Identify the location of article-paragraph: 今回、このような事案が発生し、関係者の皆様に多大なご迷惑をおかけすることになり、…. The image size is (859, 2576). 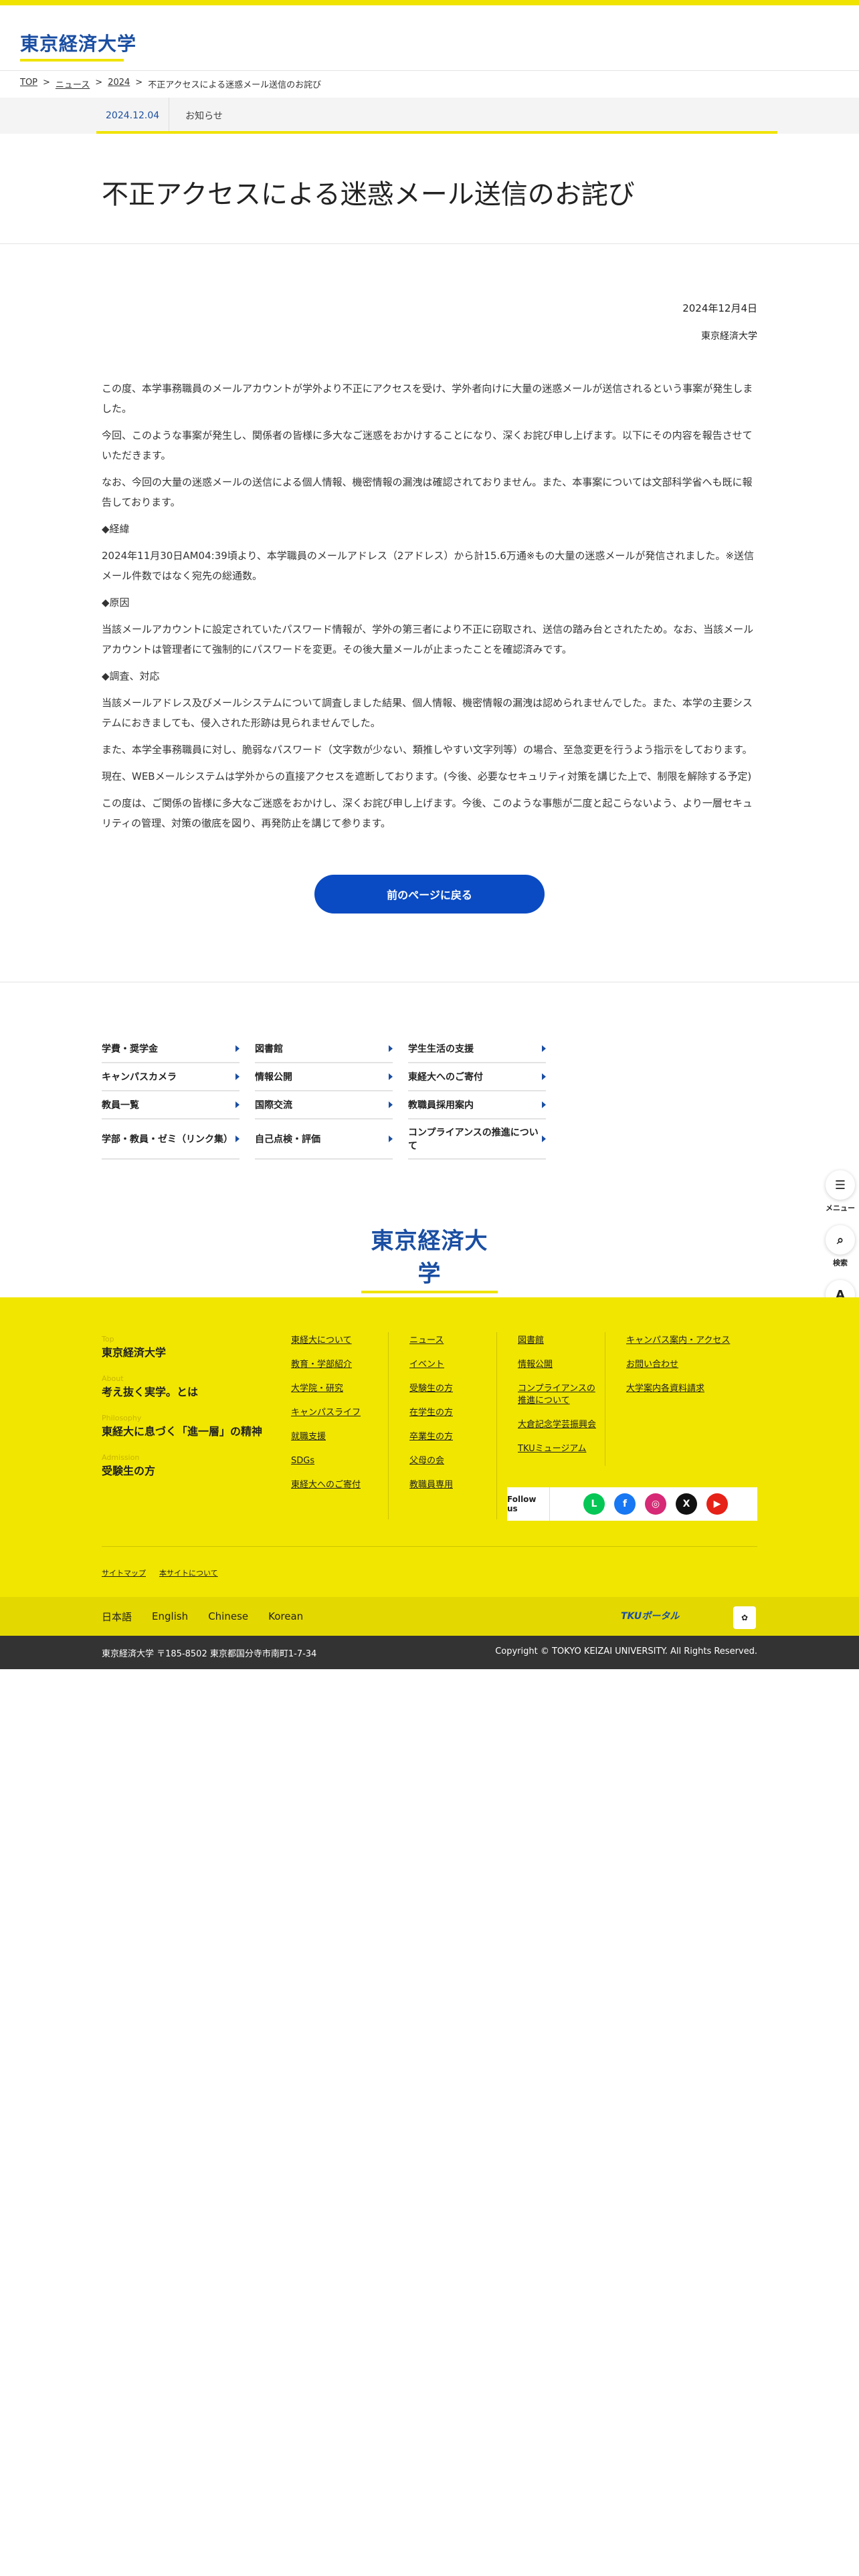
(427, 445).